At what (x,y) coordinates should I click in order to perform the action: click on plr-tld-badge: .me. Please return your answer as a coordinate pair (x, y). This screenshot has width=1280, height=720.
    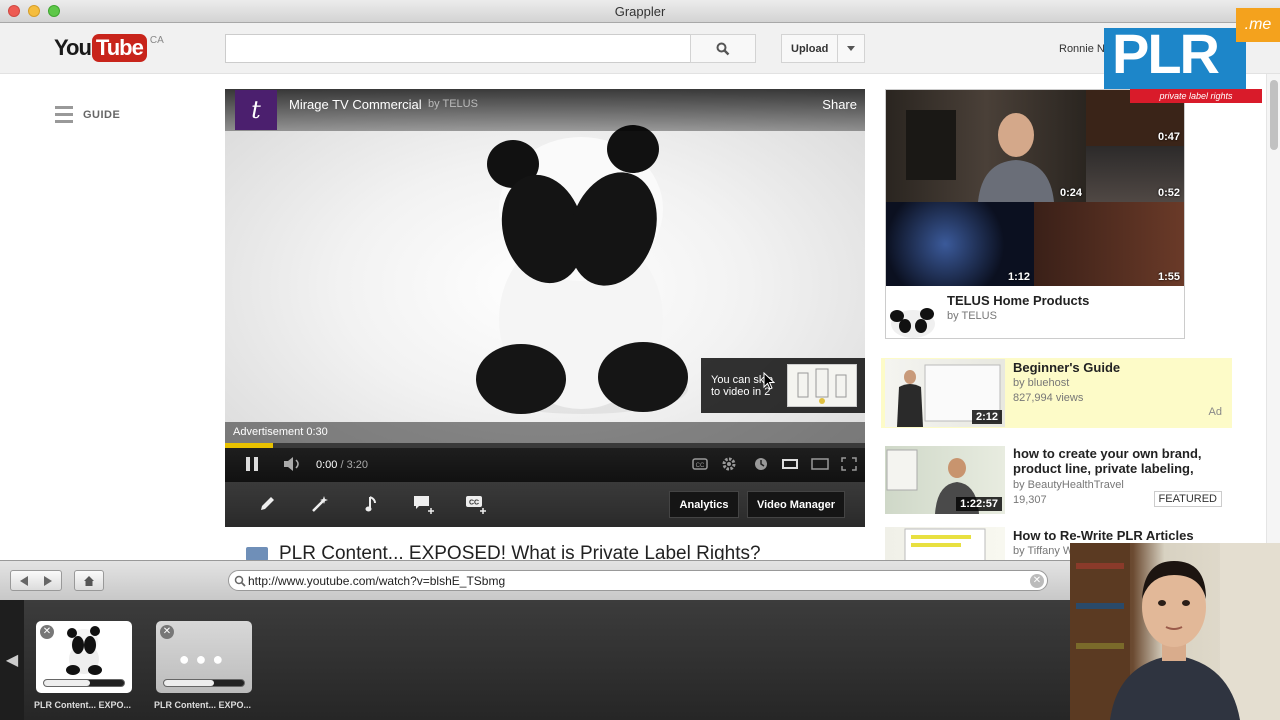
    Looking at the image, I should click on (1258, 25).